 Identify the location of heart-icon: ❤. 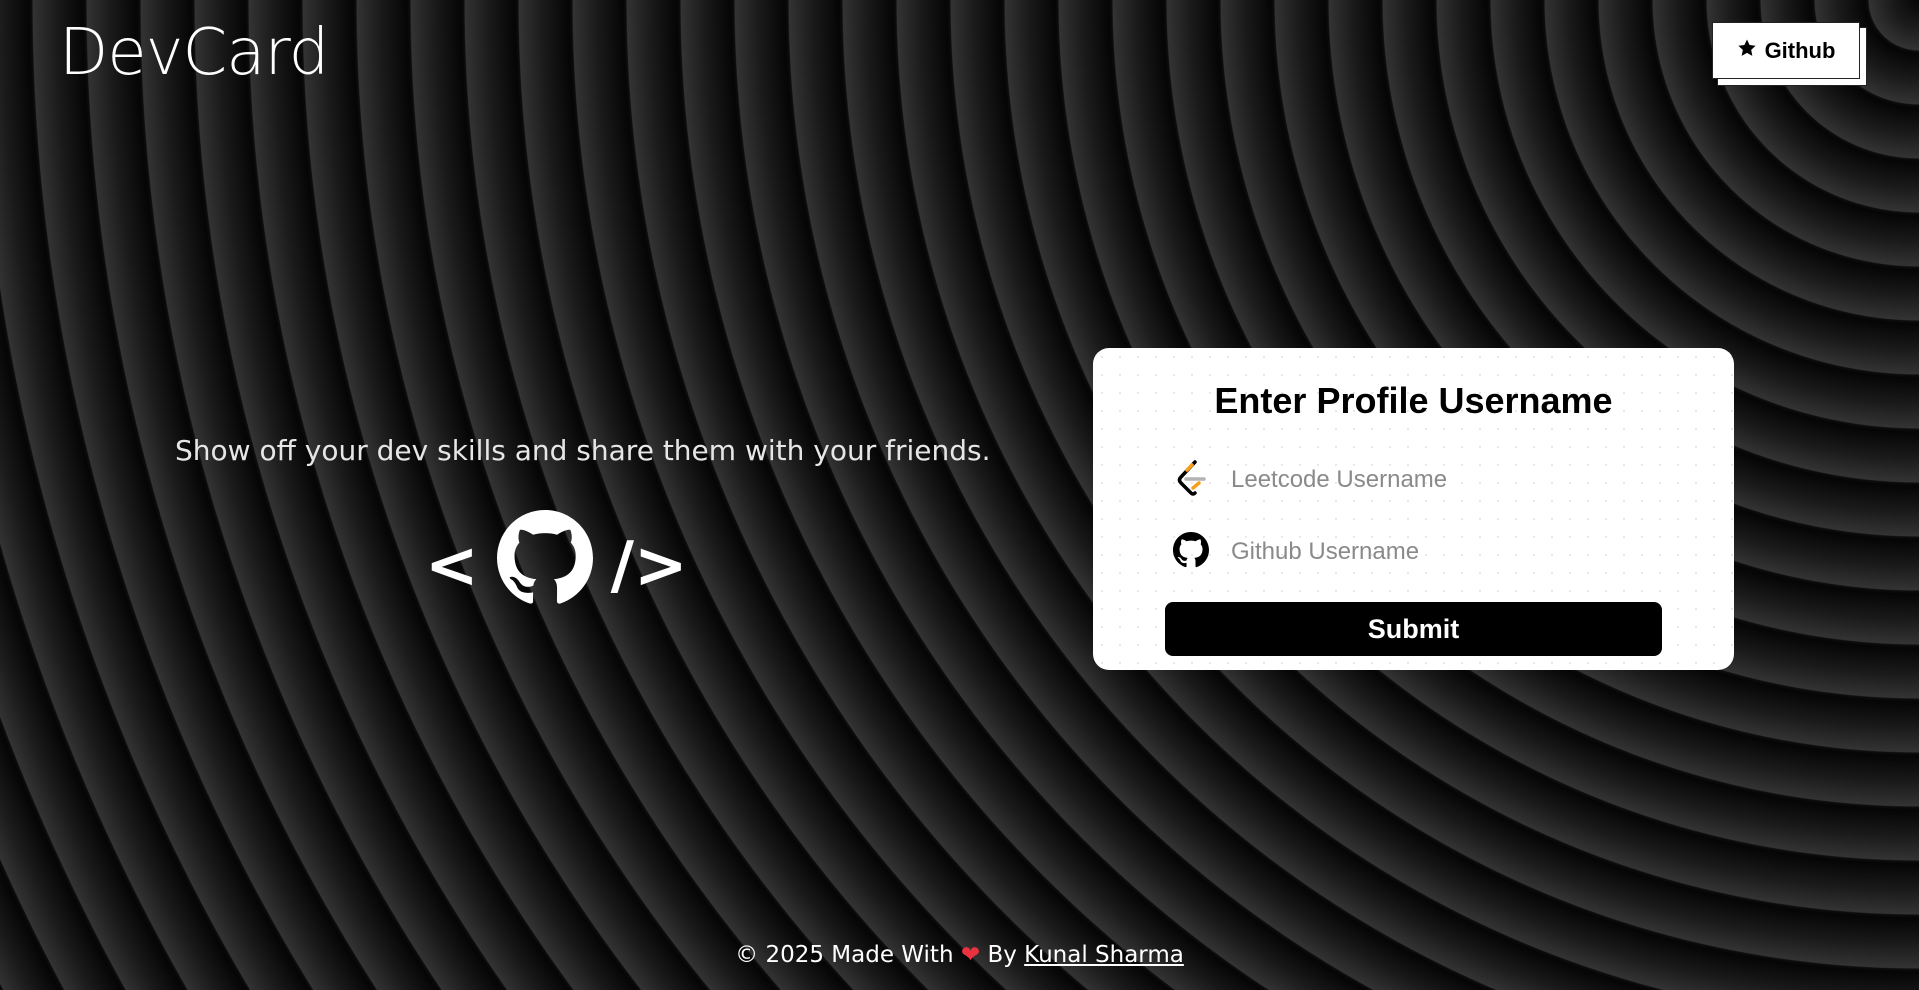
(970, 955).